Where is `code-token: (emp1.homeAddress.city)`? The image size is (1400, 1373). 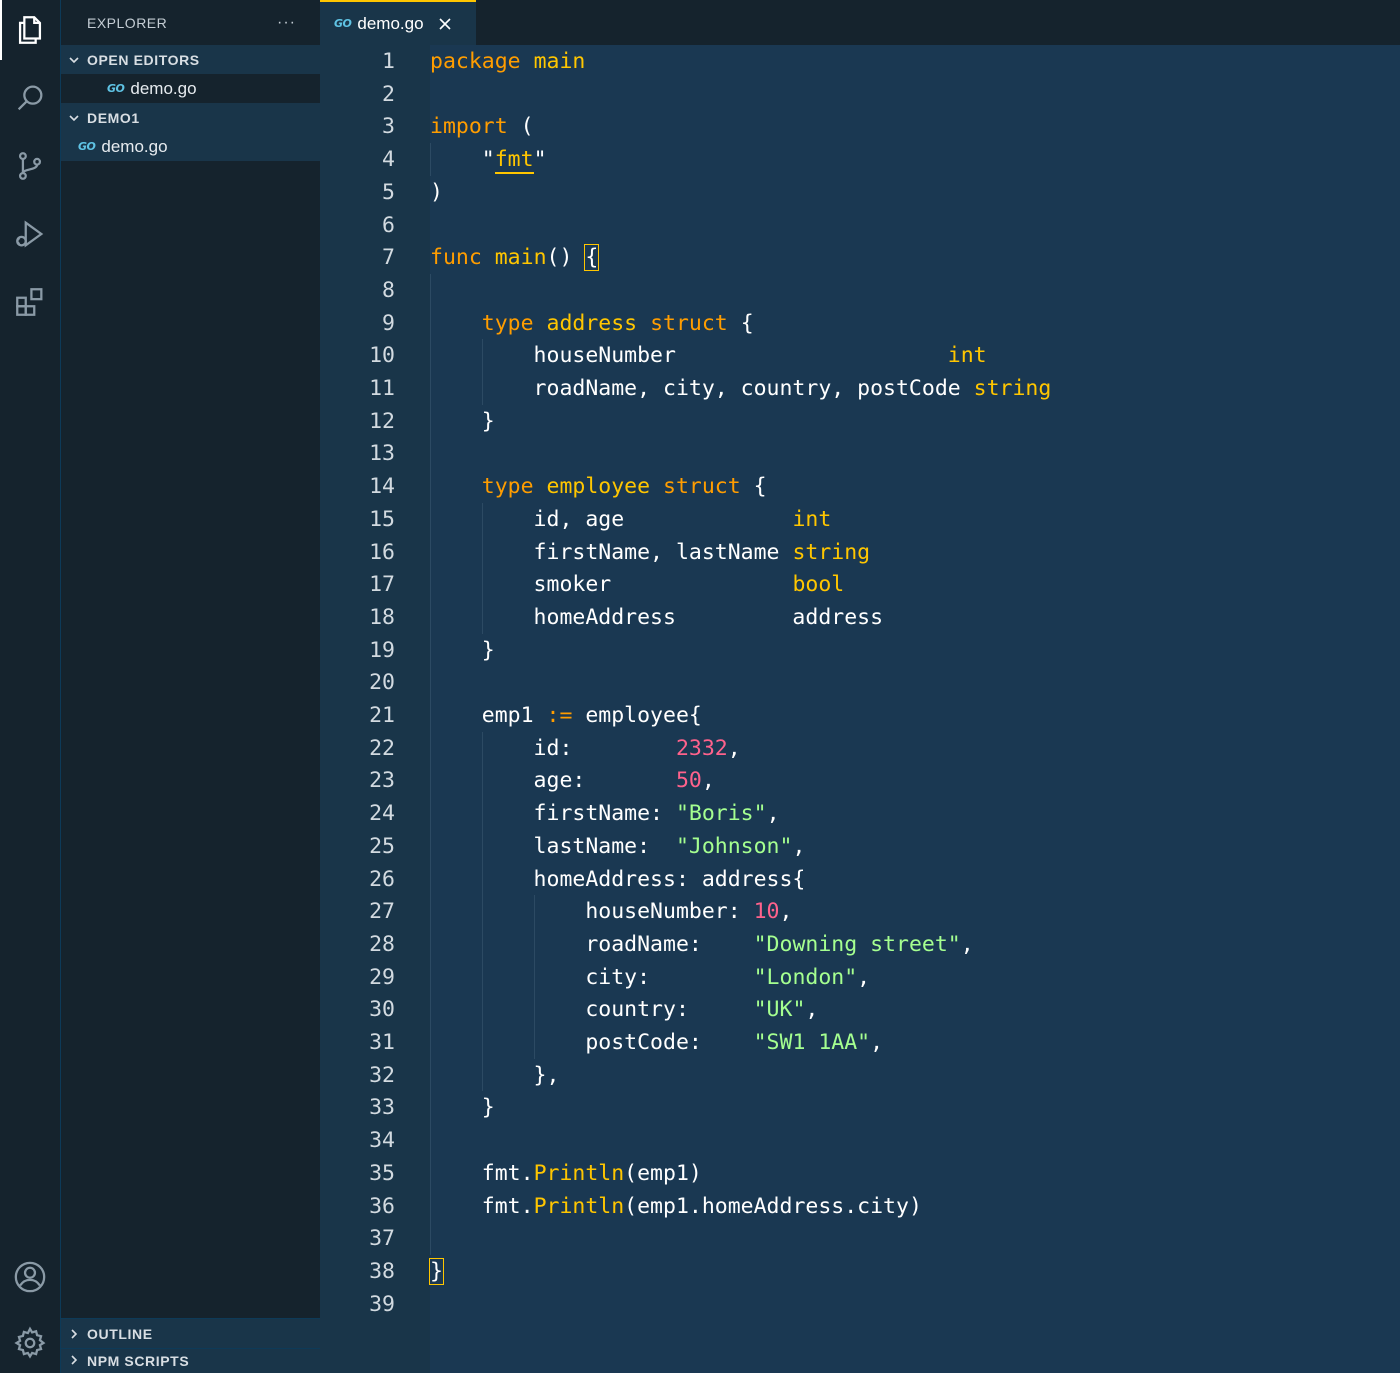 code-token: (emp1.homeAddress.city) is located at coordinates (773, 1206).